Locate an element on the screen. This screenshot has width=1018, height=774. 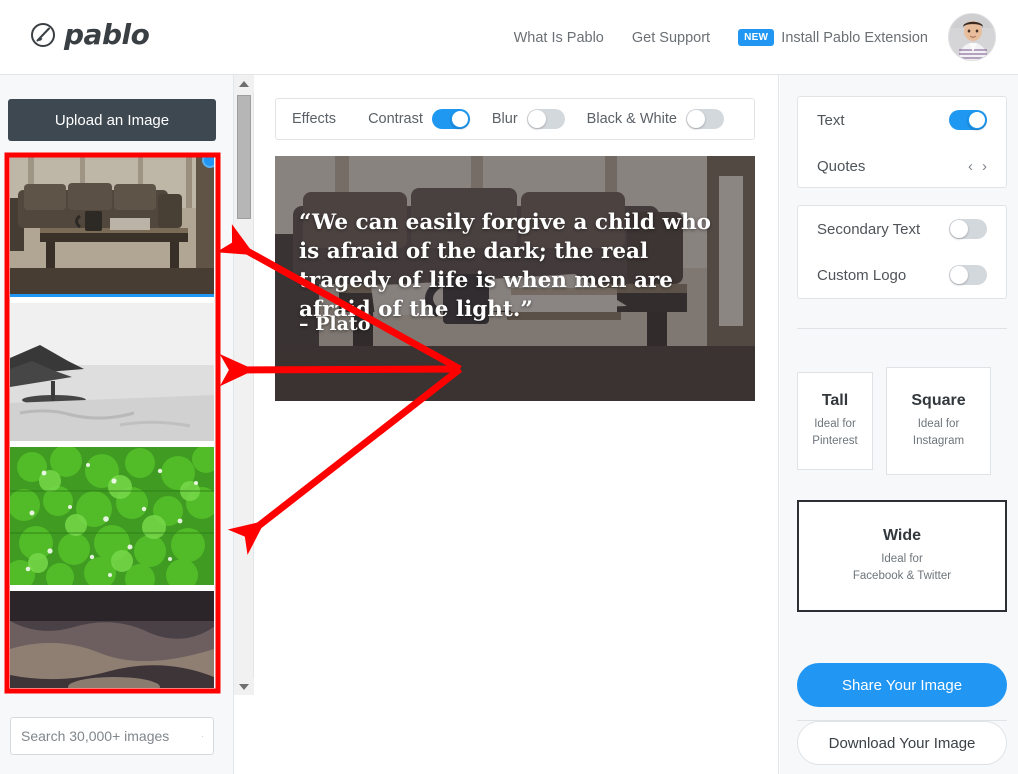
setting-text-label: Text is located at coordinates (831, 120).